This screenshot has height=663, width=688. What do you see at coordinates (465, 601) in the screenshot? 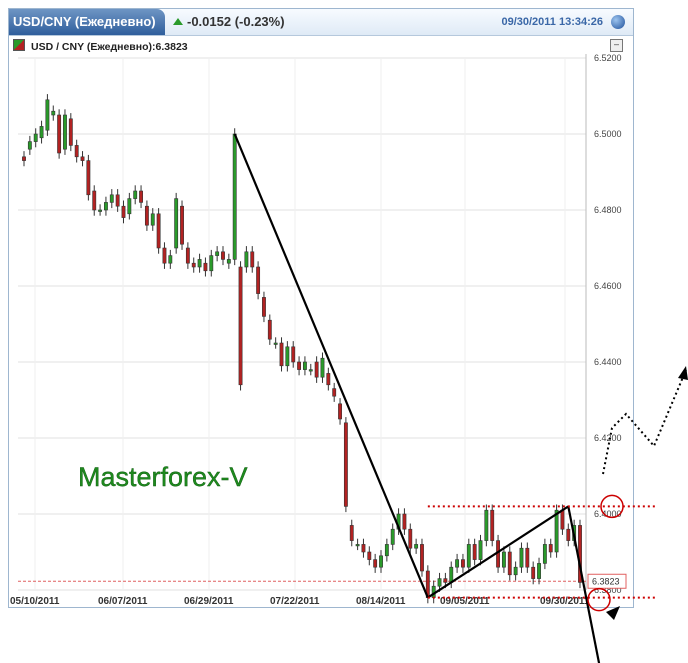
I see `x-tick-label: 09/05/2011` at bounding box center [465, 601].